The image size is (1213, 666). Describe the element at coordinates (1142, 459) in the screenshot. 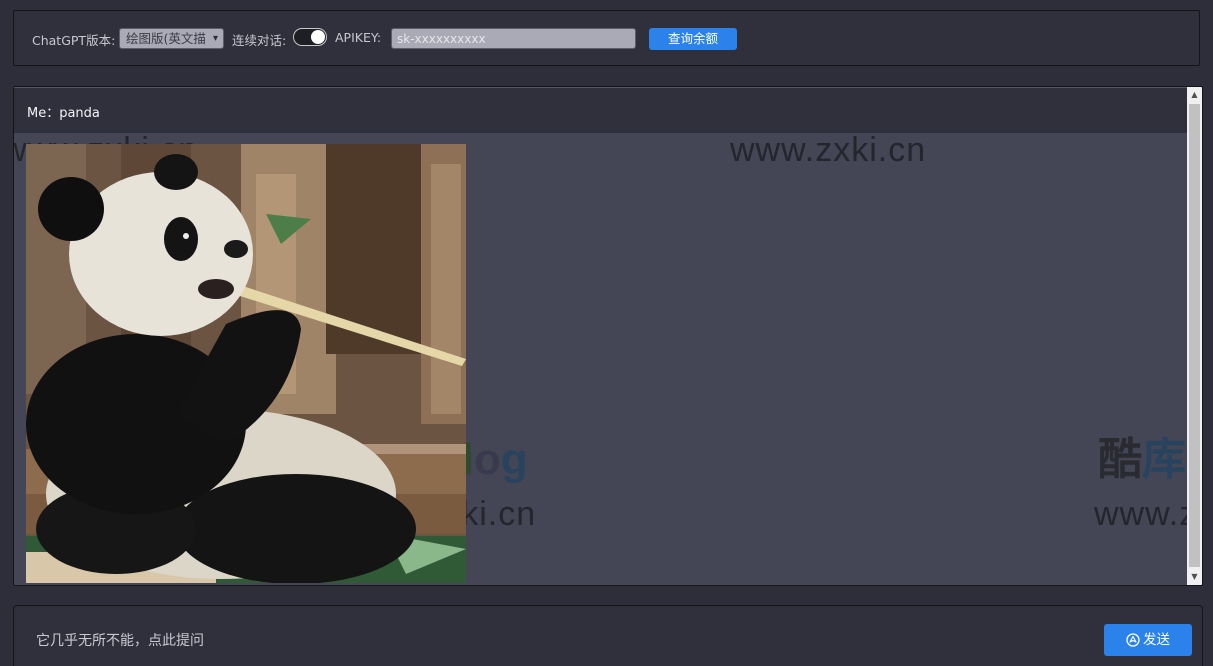

I see `watermark: 酷库` at that location.